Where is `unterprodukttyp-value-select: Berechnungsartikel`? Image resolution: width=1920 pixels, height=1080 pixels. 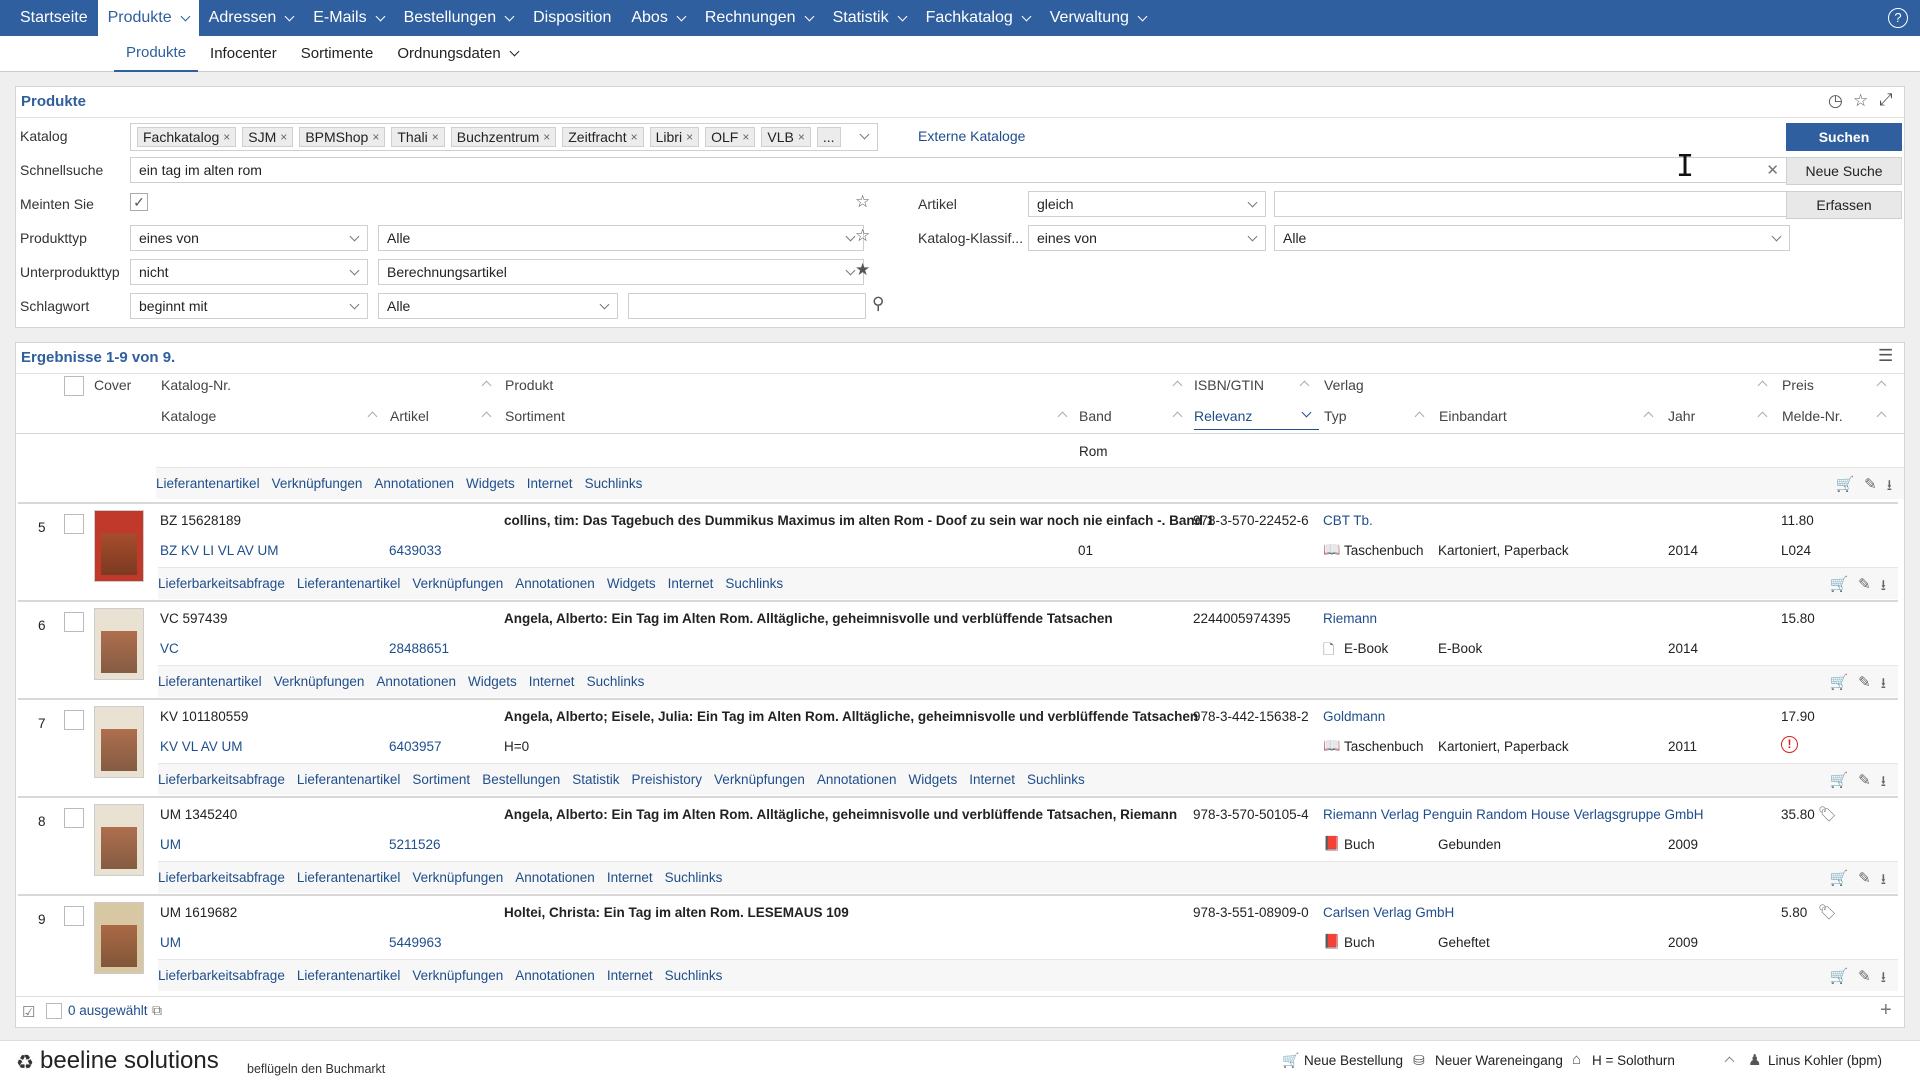
unterprodukttyp-value-select: Berechnungsartikel is located at coordinates (621, 272).